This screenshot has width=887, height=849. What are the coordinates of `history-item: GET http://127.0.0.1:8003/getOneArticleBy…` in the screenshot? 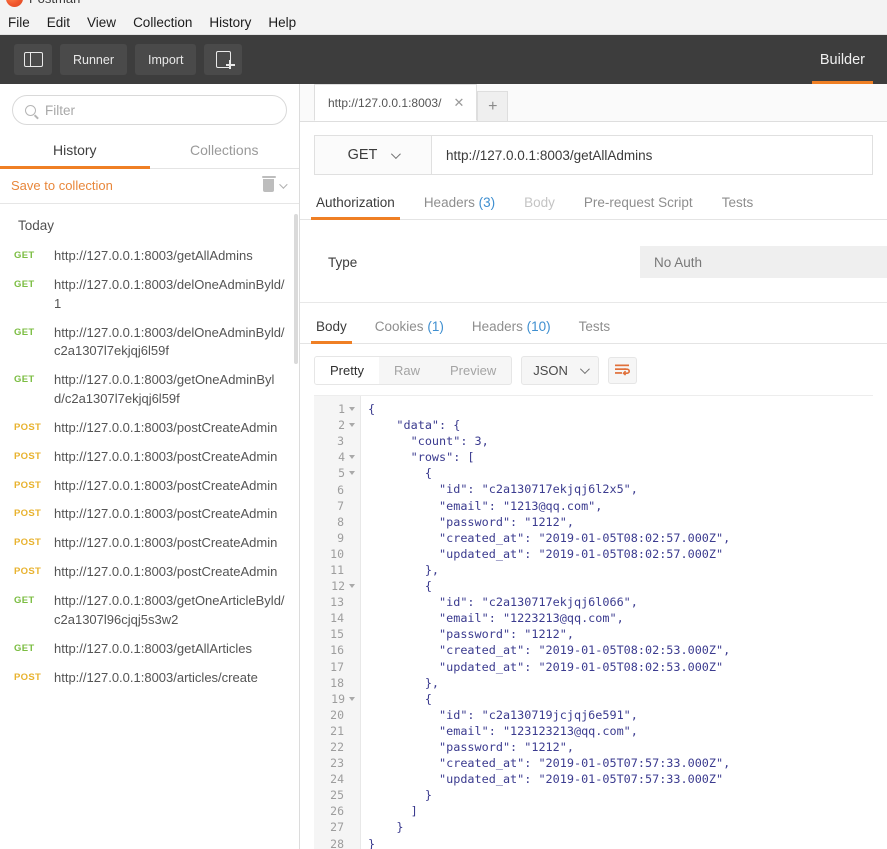 It's located at (149, 611).